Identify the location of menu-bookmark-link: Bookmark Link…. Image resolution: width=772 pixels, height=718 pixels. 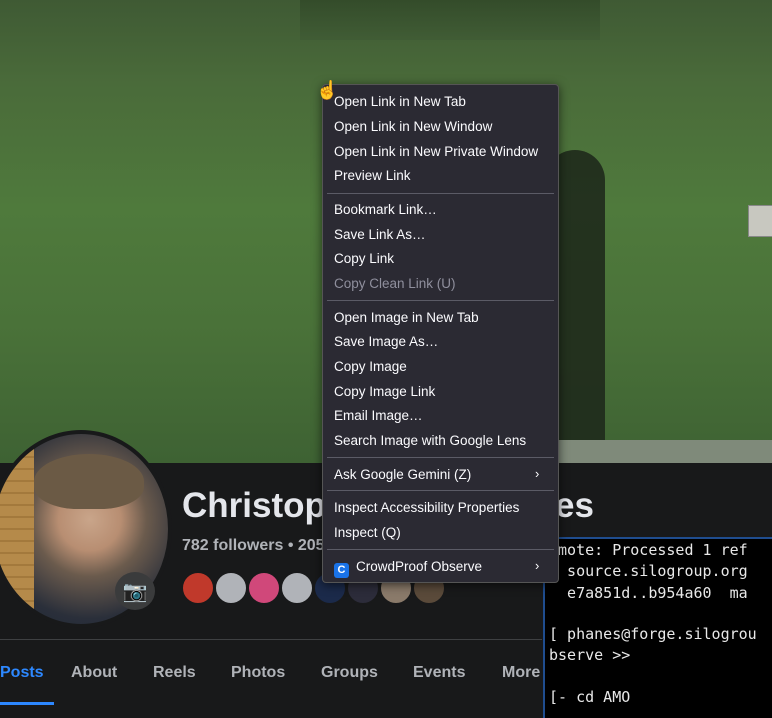
(385, 210).